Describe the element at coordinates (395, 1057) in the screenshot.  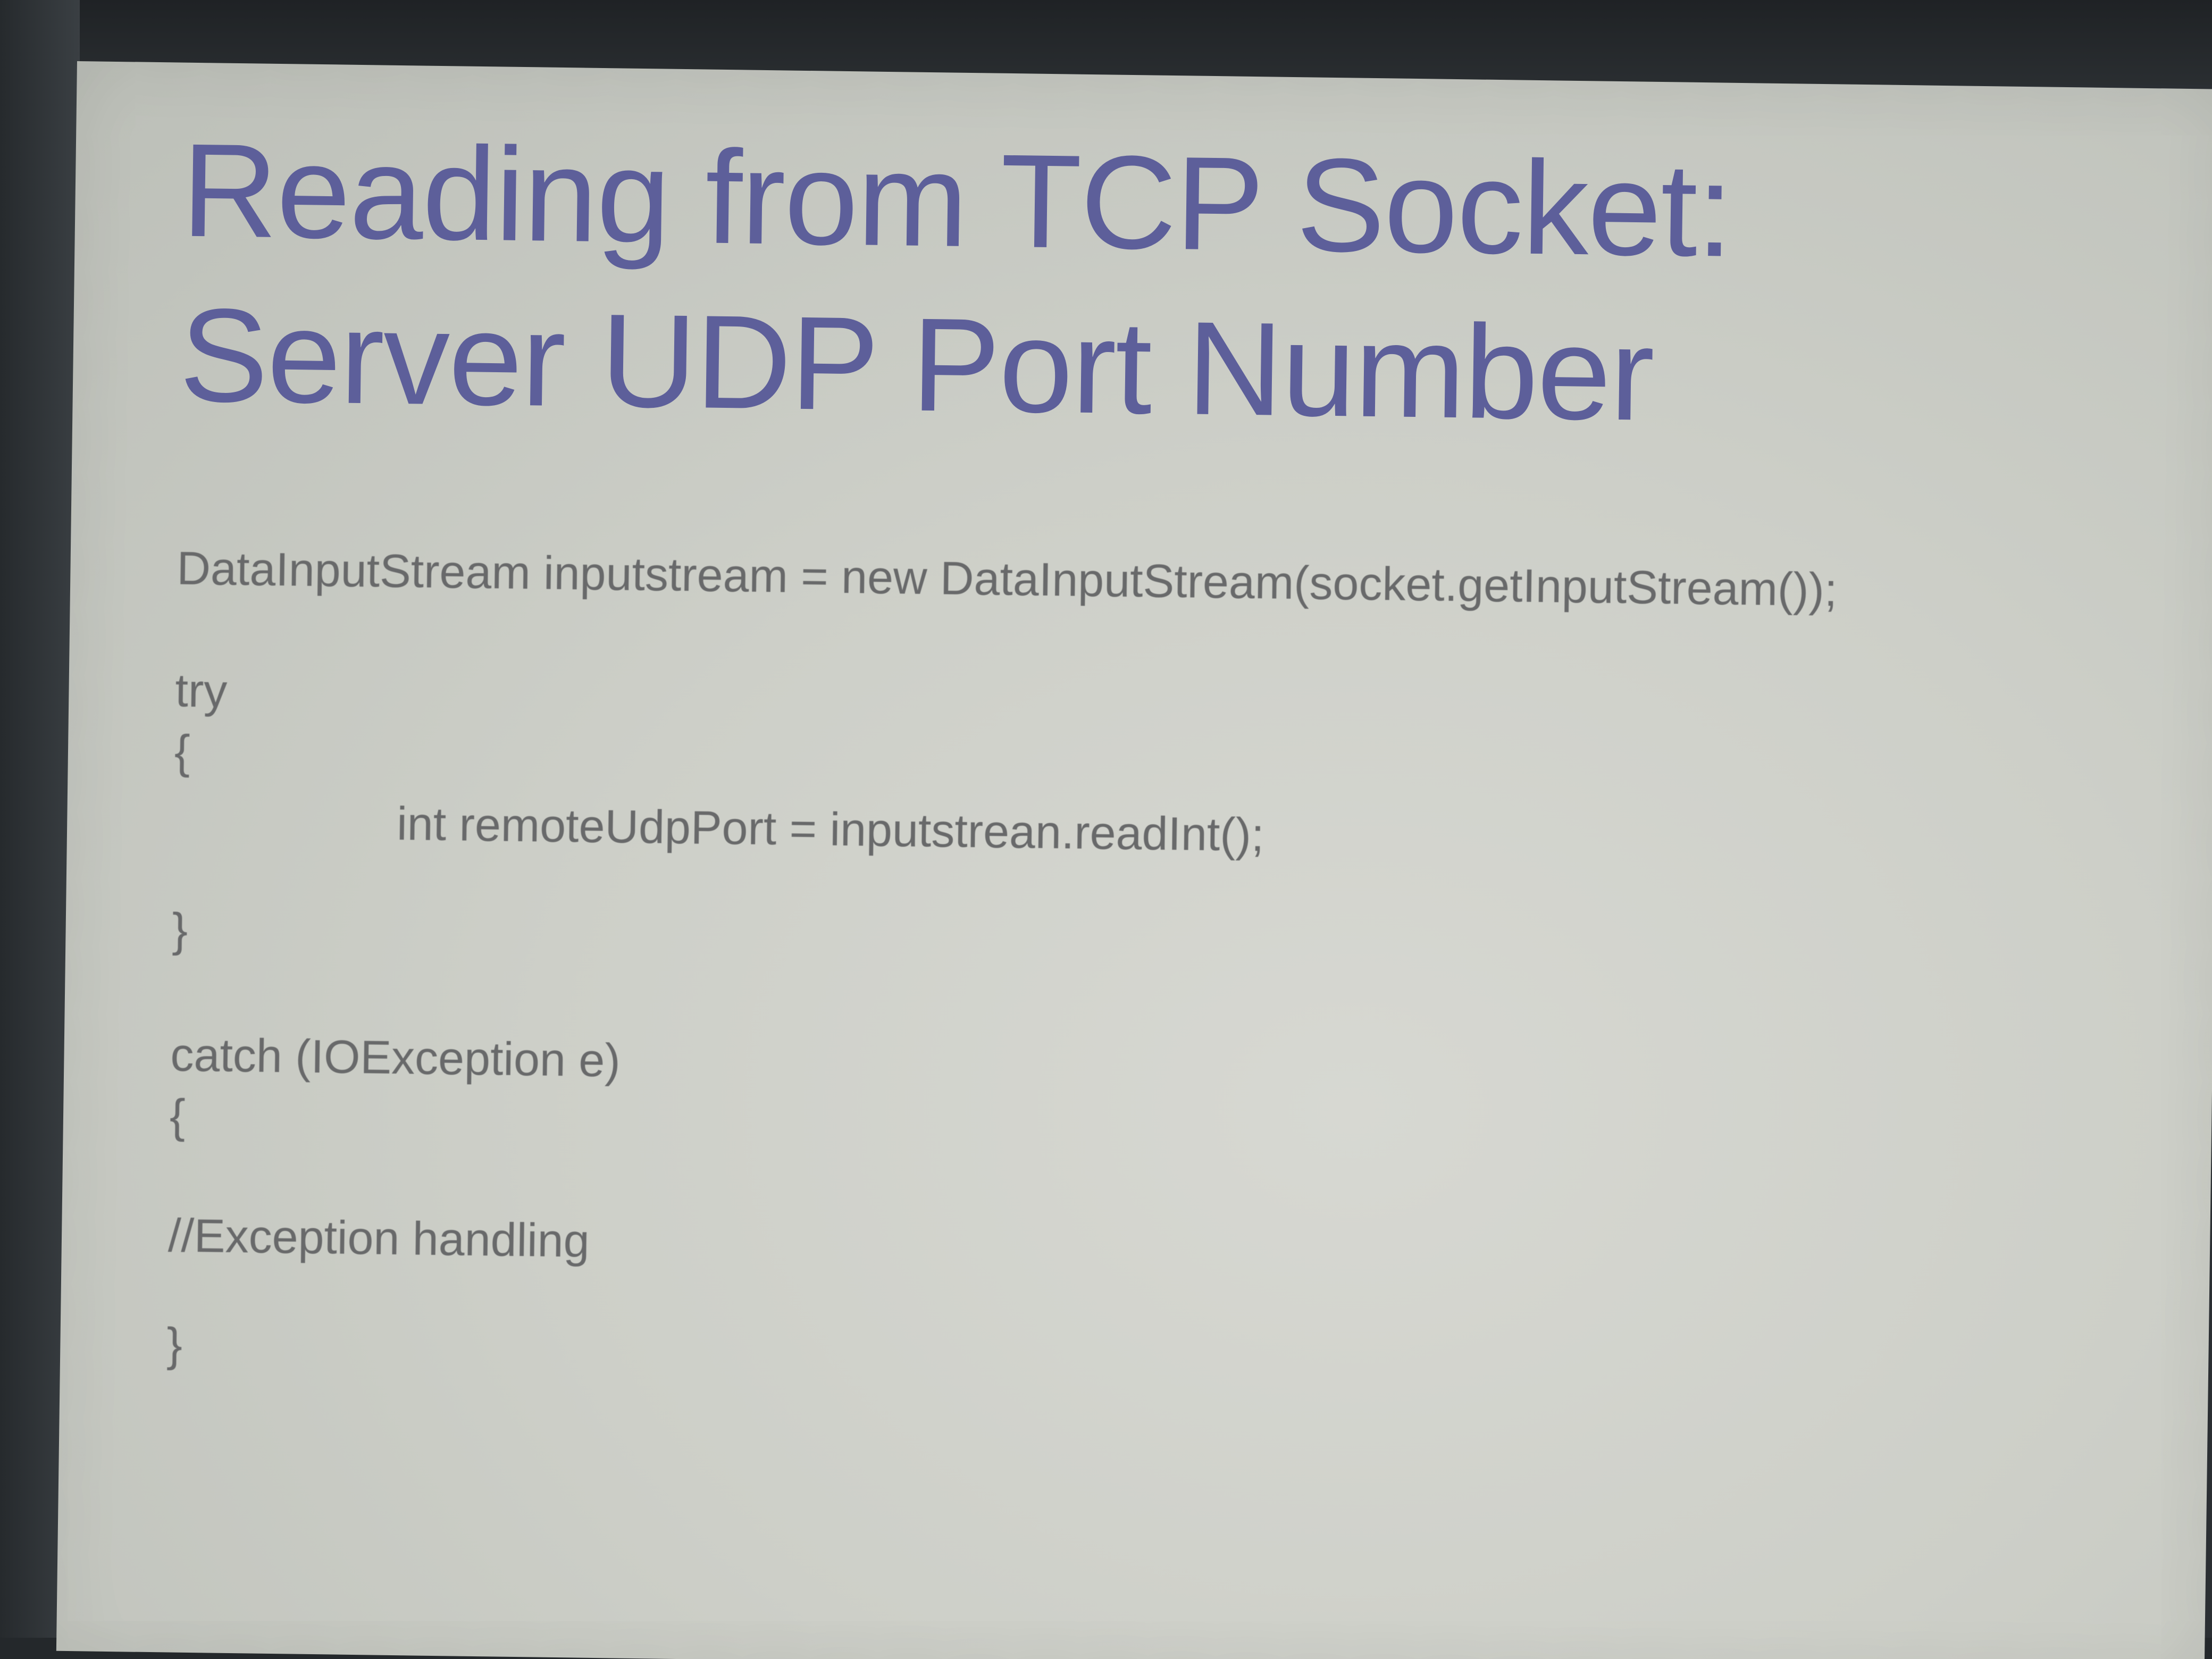
I see `code-line-catch: catch (IOException e)` at that location.